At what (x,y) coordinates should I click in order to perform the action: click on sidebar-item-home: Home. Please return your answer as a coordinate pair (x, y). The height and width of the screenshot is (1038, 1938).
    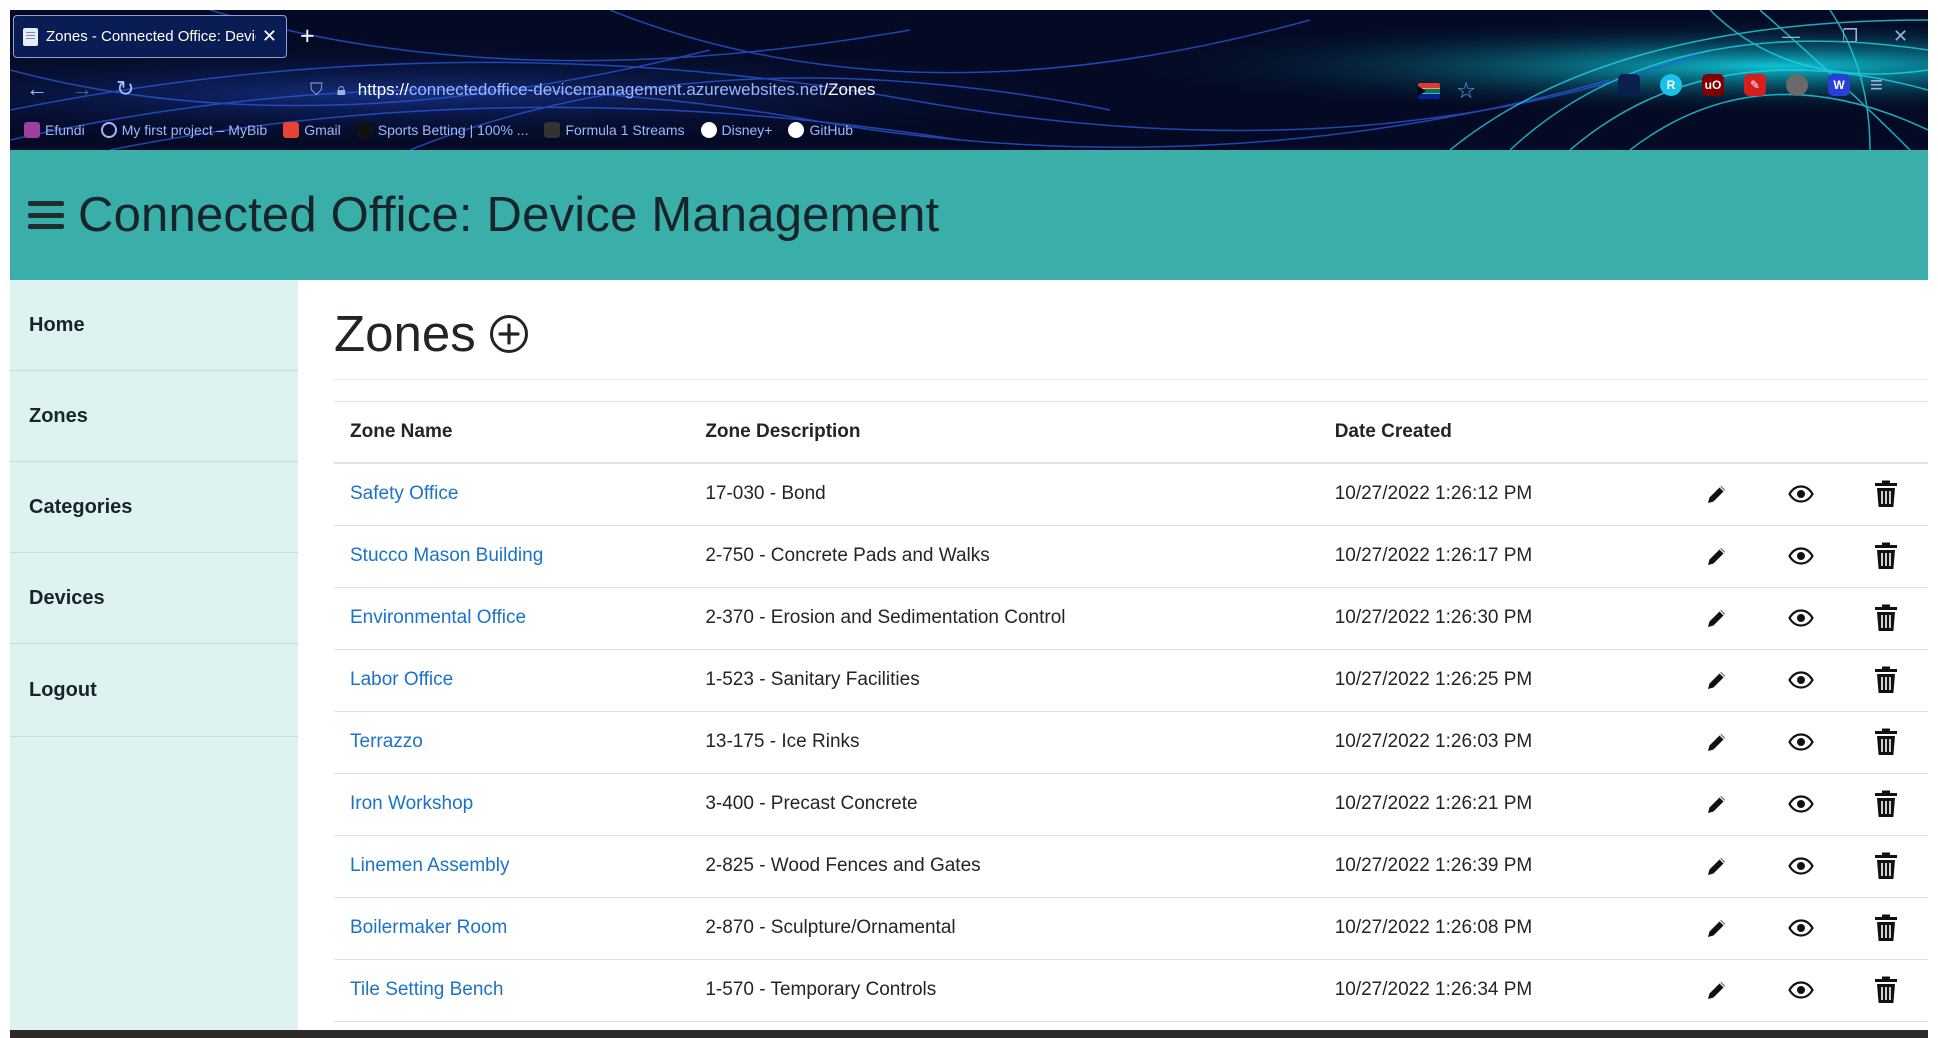
    Looking at the image, I should click on (154, 325).